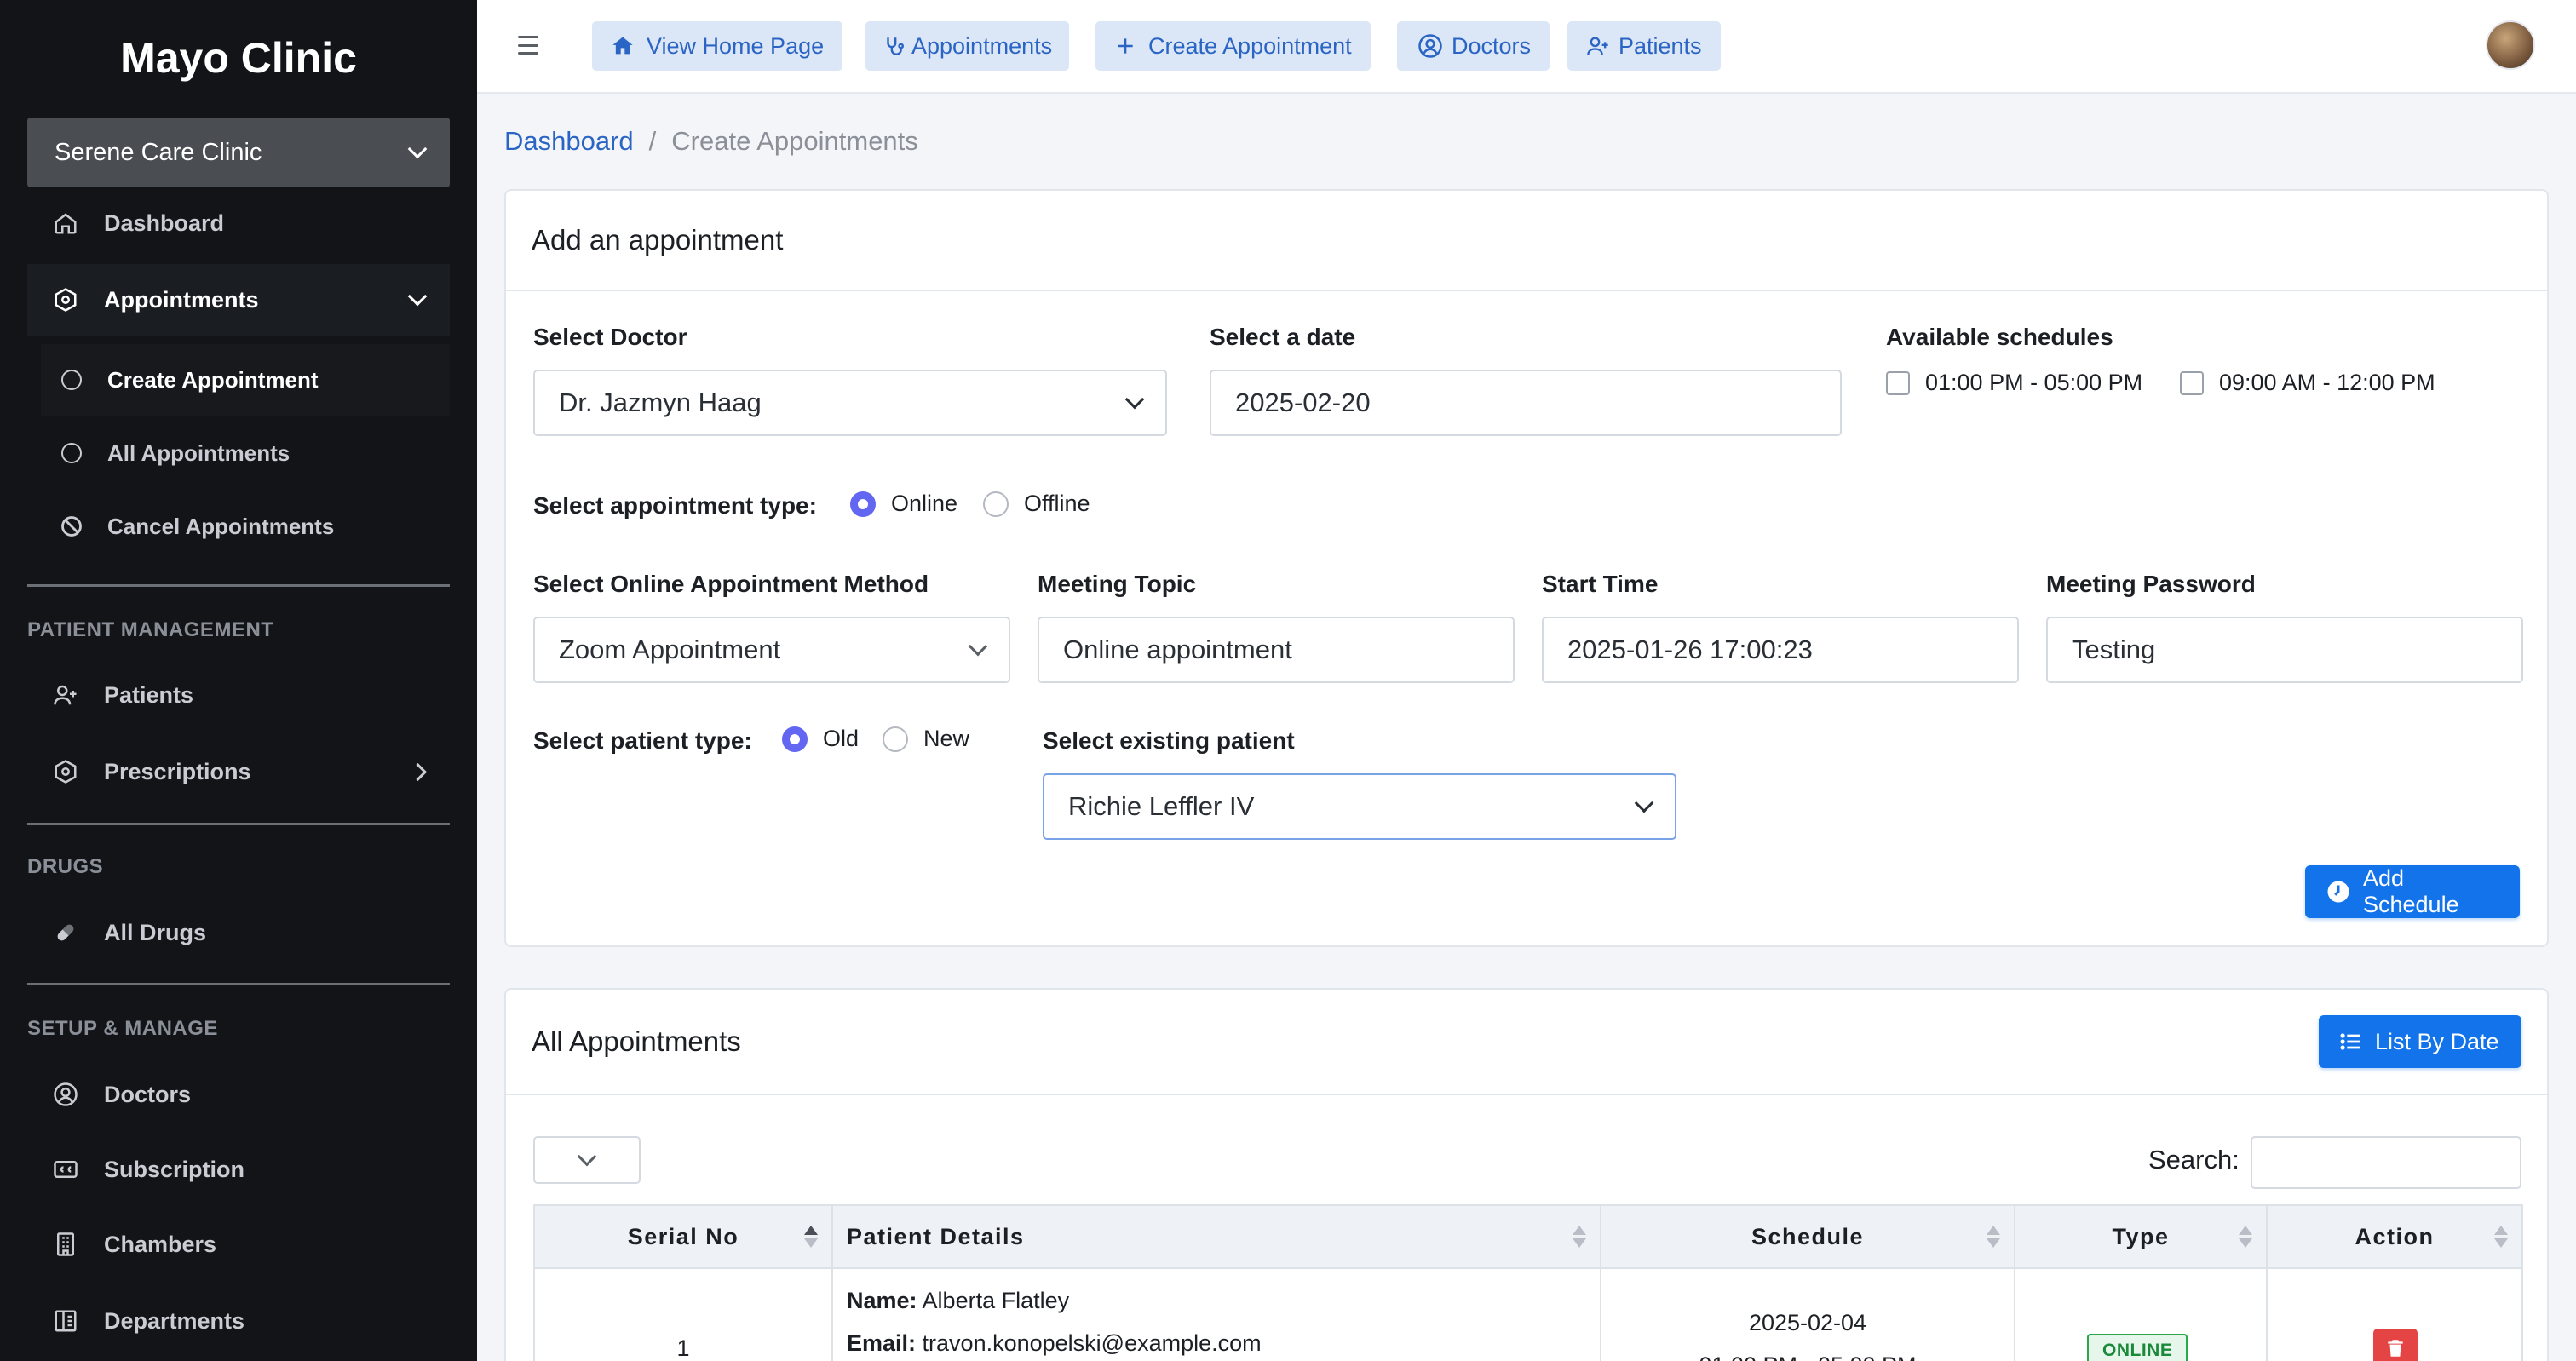  What do you see at coordinates (968, 46) in the screenshot?
I see `appointments-button: Appointments` at bounding box center [968, 46].